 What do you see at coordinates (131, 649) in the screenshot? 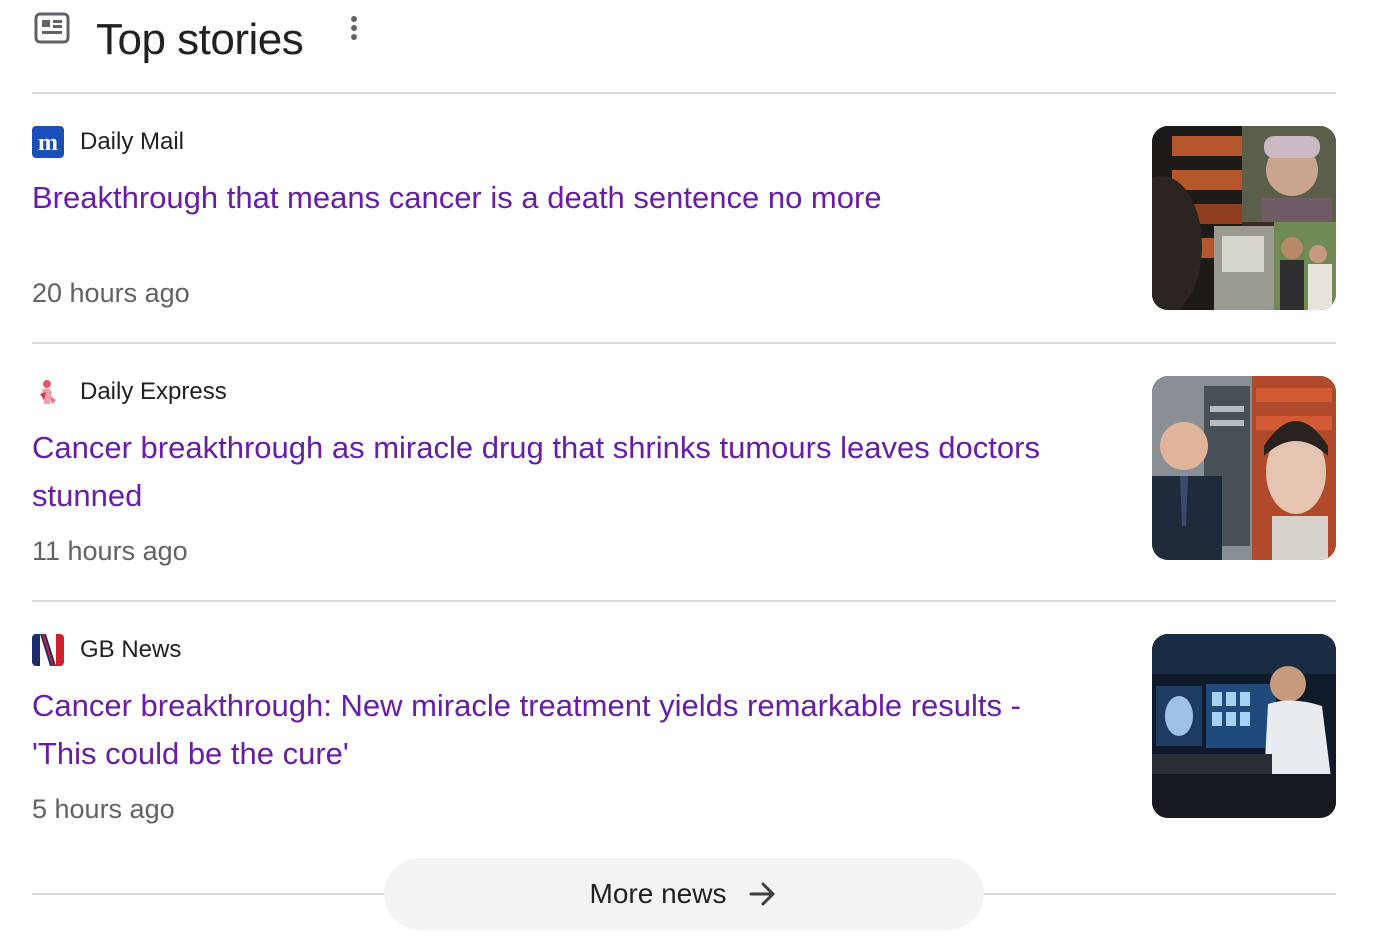
I see `source-name: GB News` at bounding box center [131, 649].